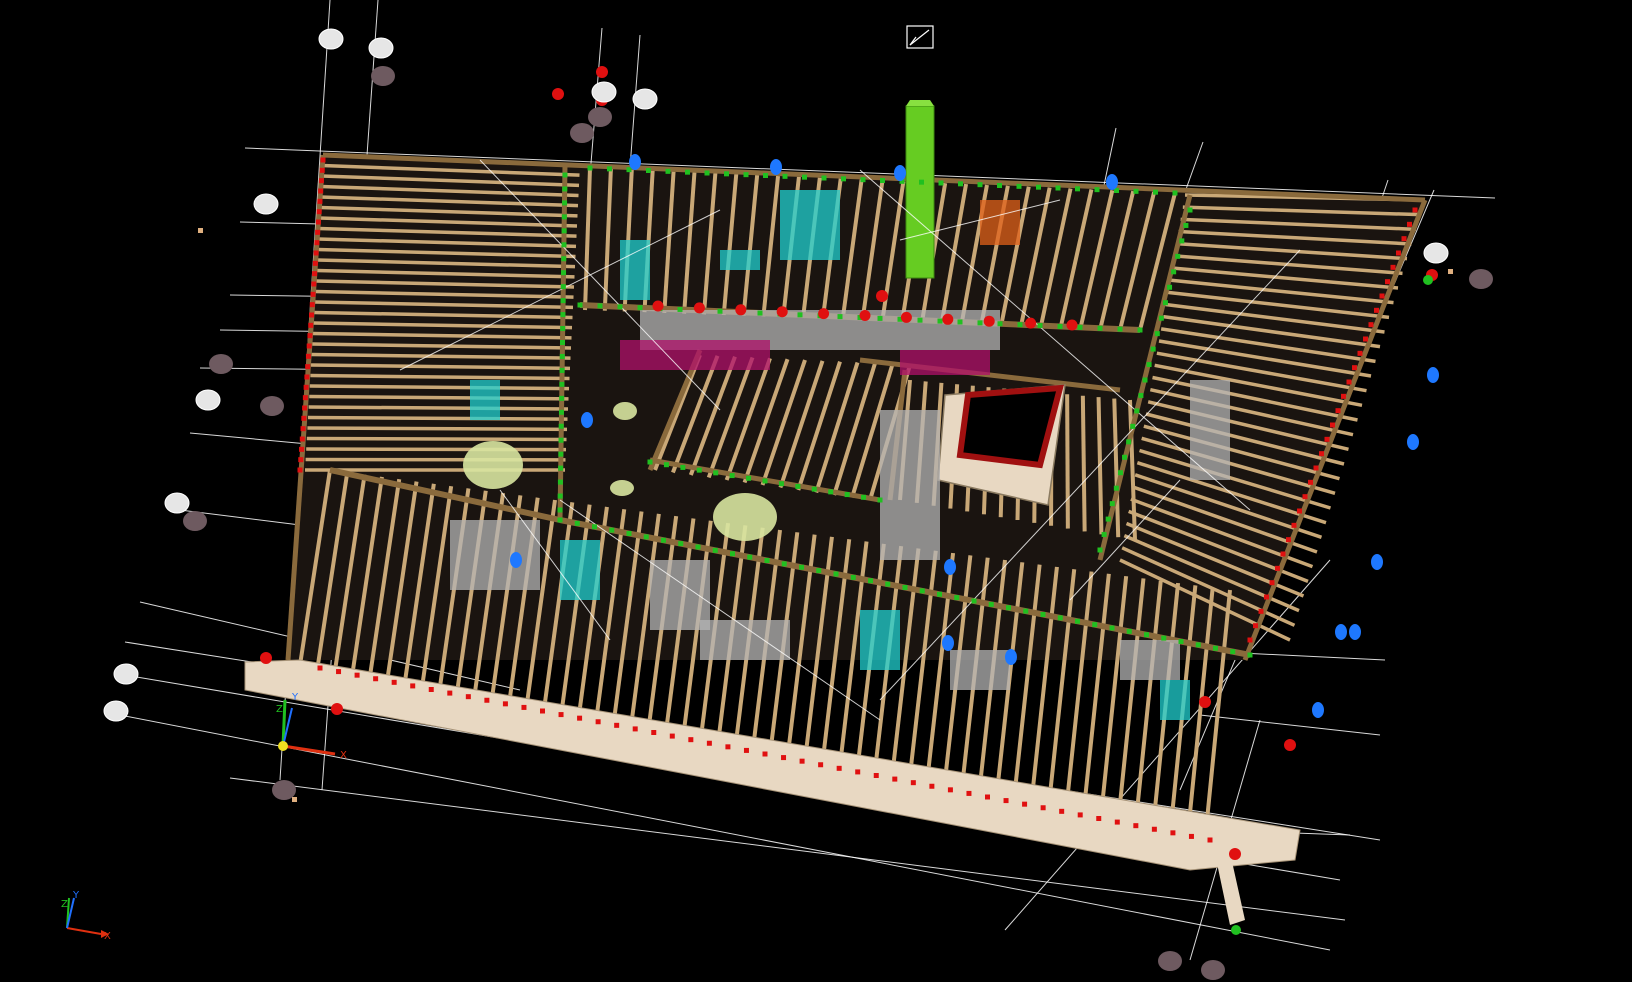 This screenshot has width=1632, height=982. What do you see at coordinates (1428, 280) in the screenshot?
I see `support-point-green` at bounding box center [1428, 280].